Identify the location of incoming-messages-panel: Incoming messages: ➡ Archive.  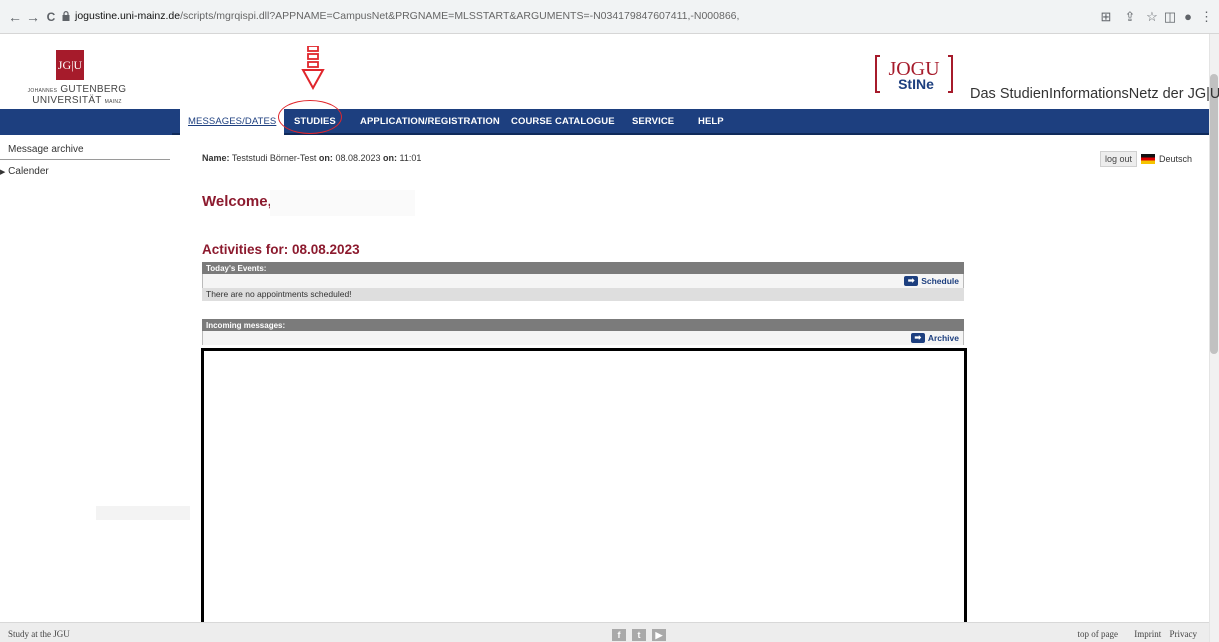
(583, 332).